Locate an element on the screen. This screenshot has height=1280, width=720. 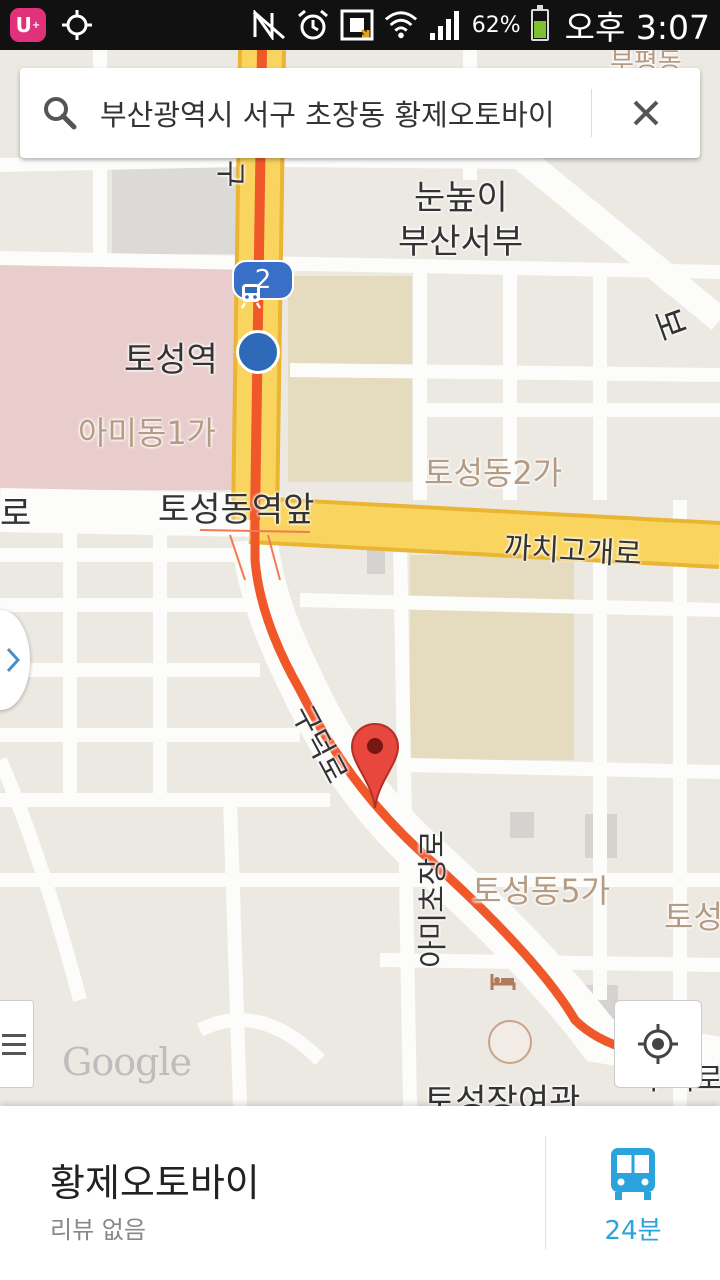
google-logo: Google is located at coordinates (127, 1062).